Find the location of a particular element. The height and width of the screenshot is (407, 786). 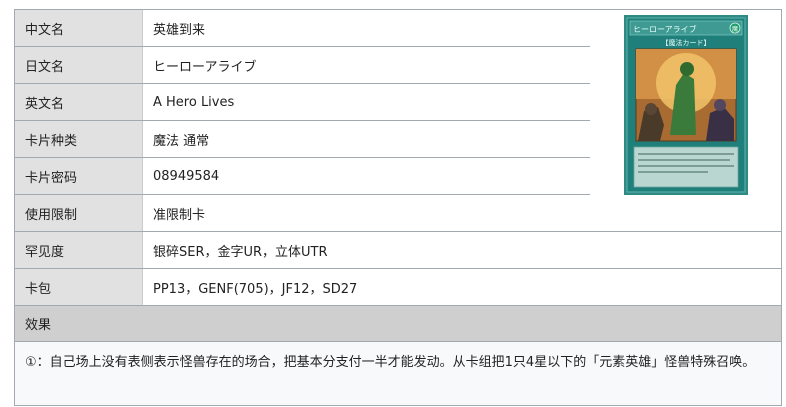

label-english-name: 英文名 is located at coordinates (79, 102).